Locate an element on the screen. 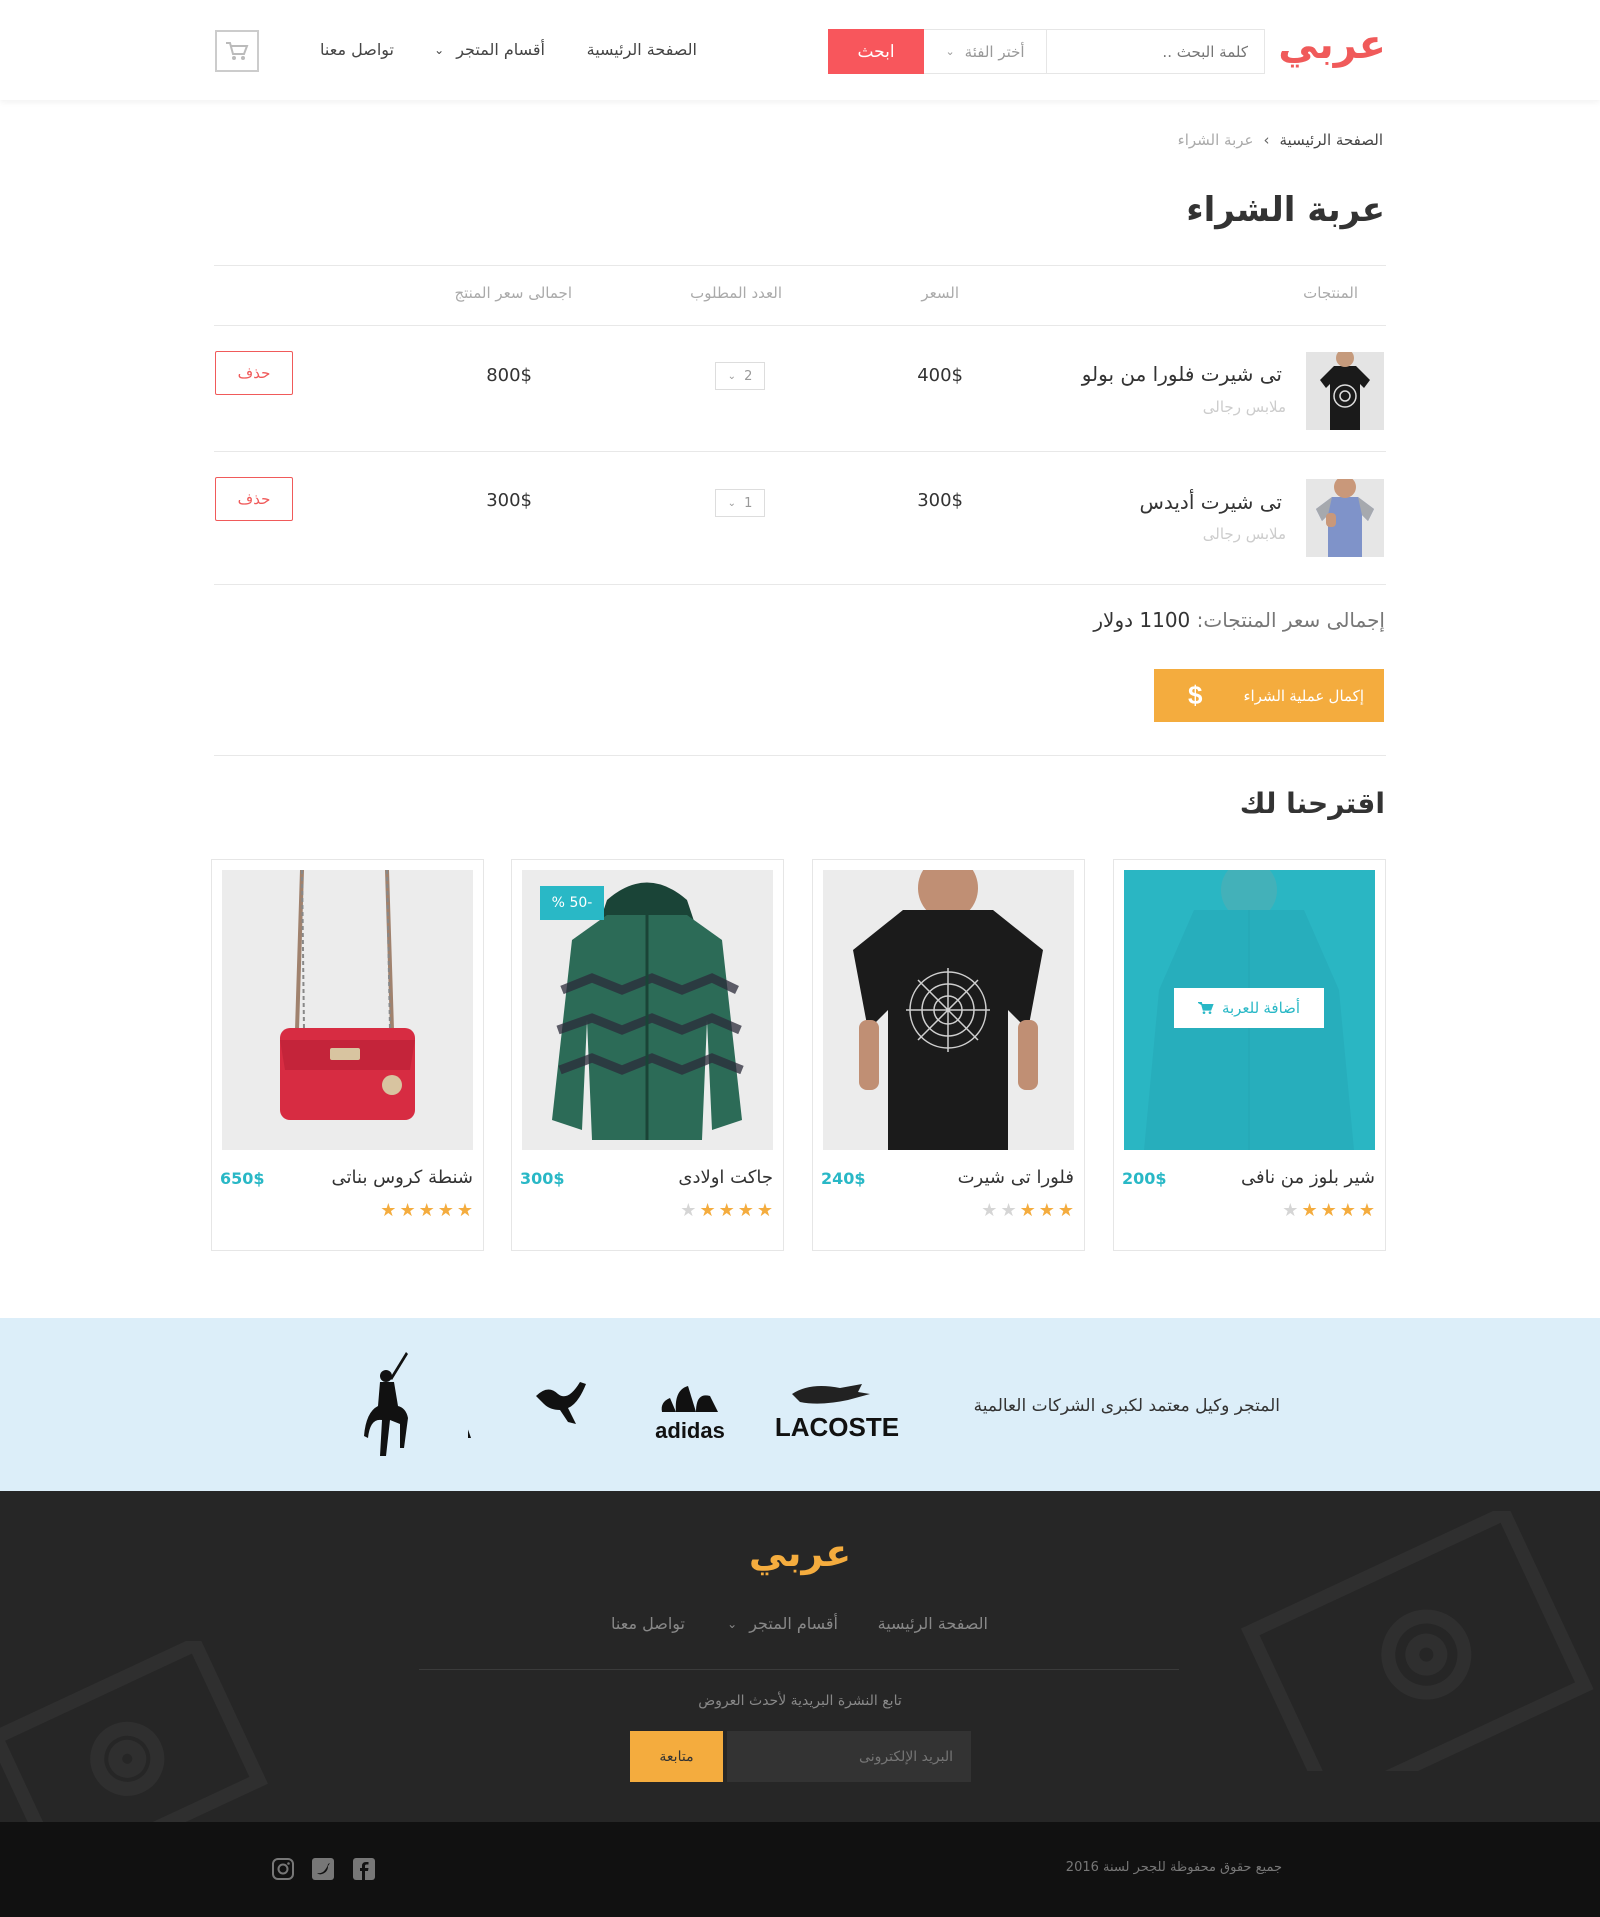 Image resolution: width=1600 pixels, height=1917 pixels. footer-nav-home: الصفحة الرئيسية is located at coordinates (933, 1623).